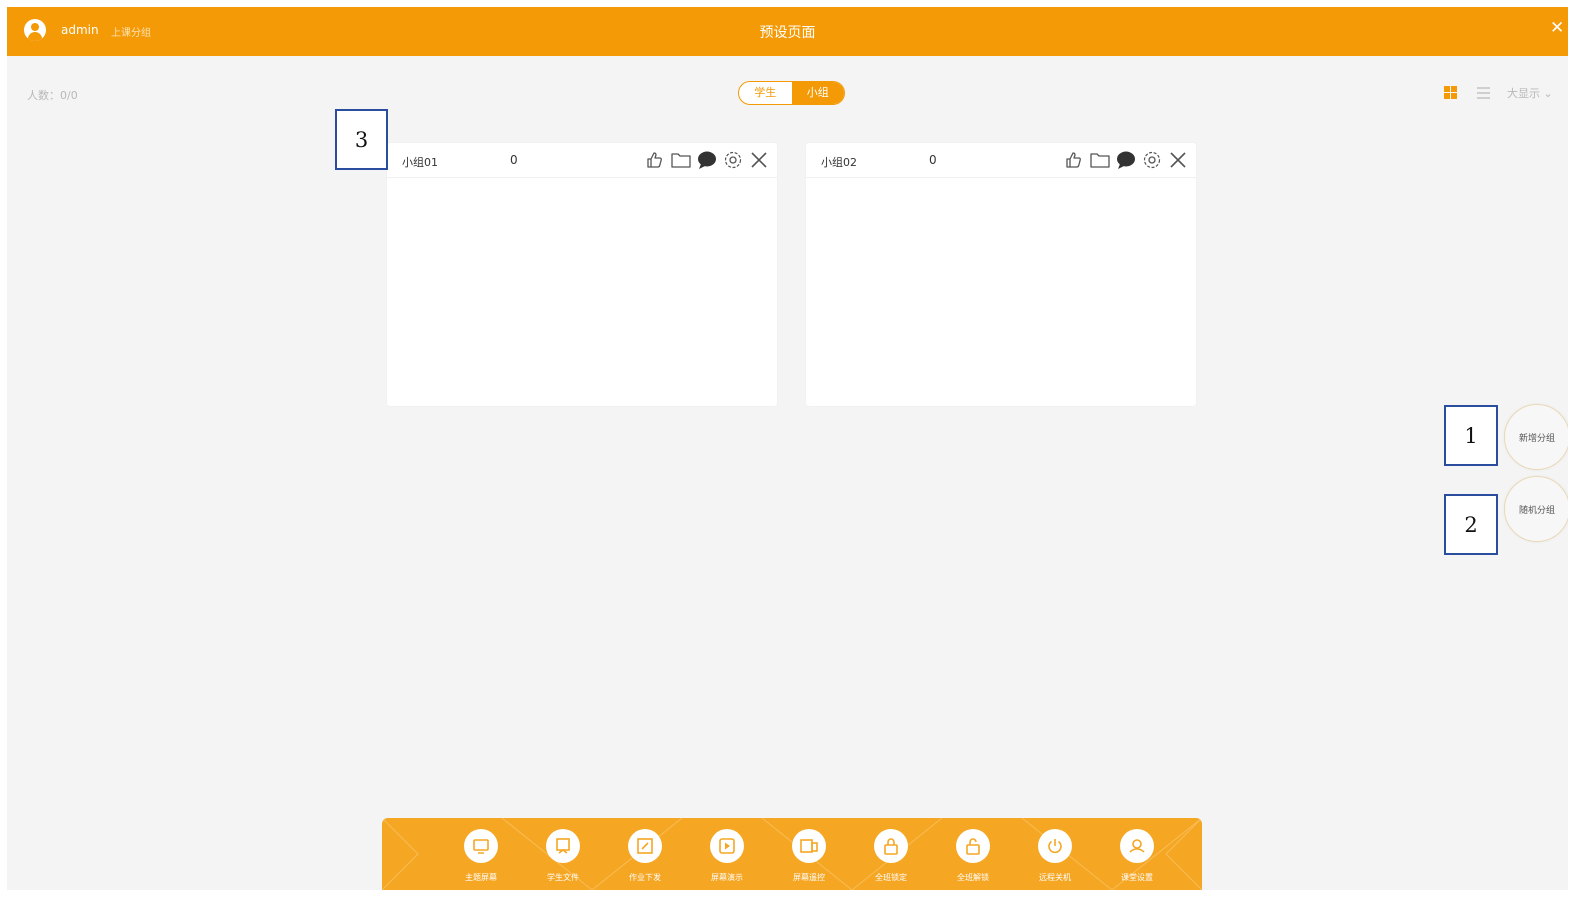 This screenshot has width=1581, height=897. I want to click on setting-icon, so click(1137, 846).